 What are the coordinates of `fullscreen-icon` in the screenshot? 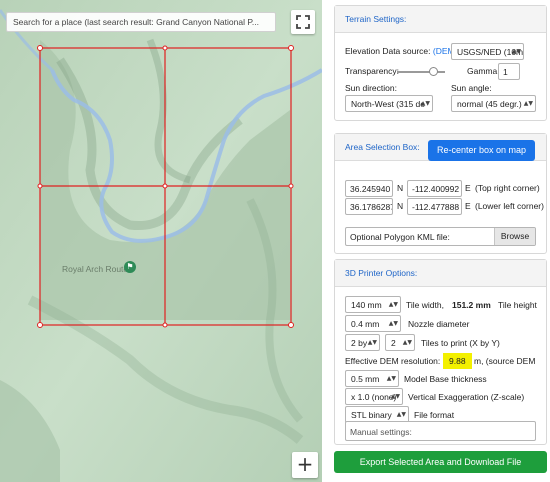 It's located at (303, 22).